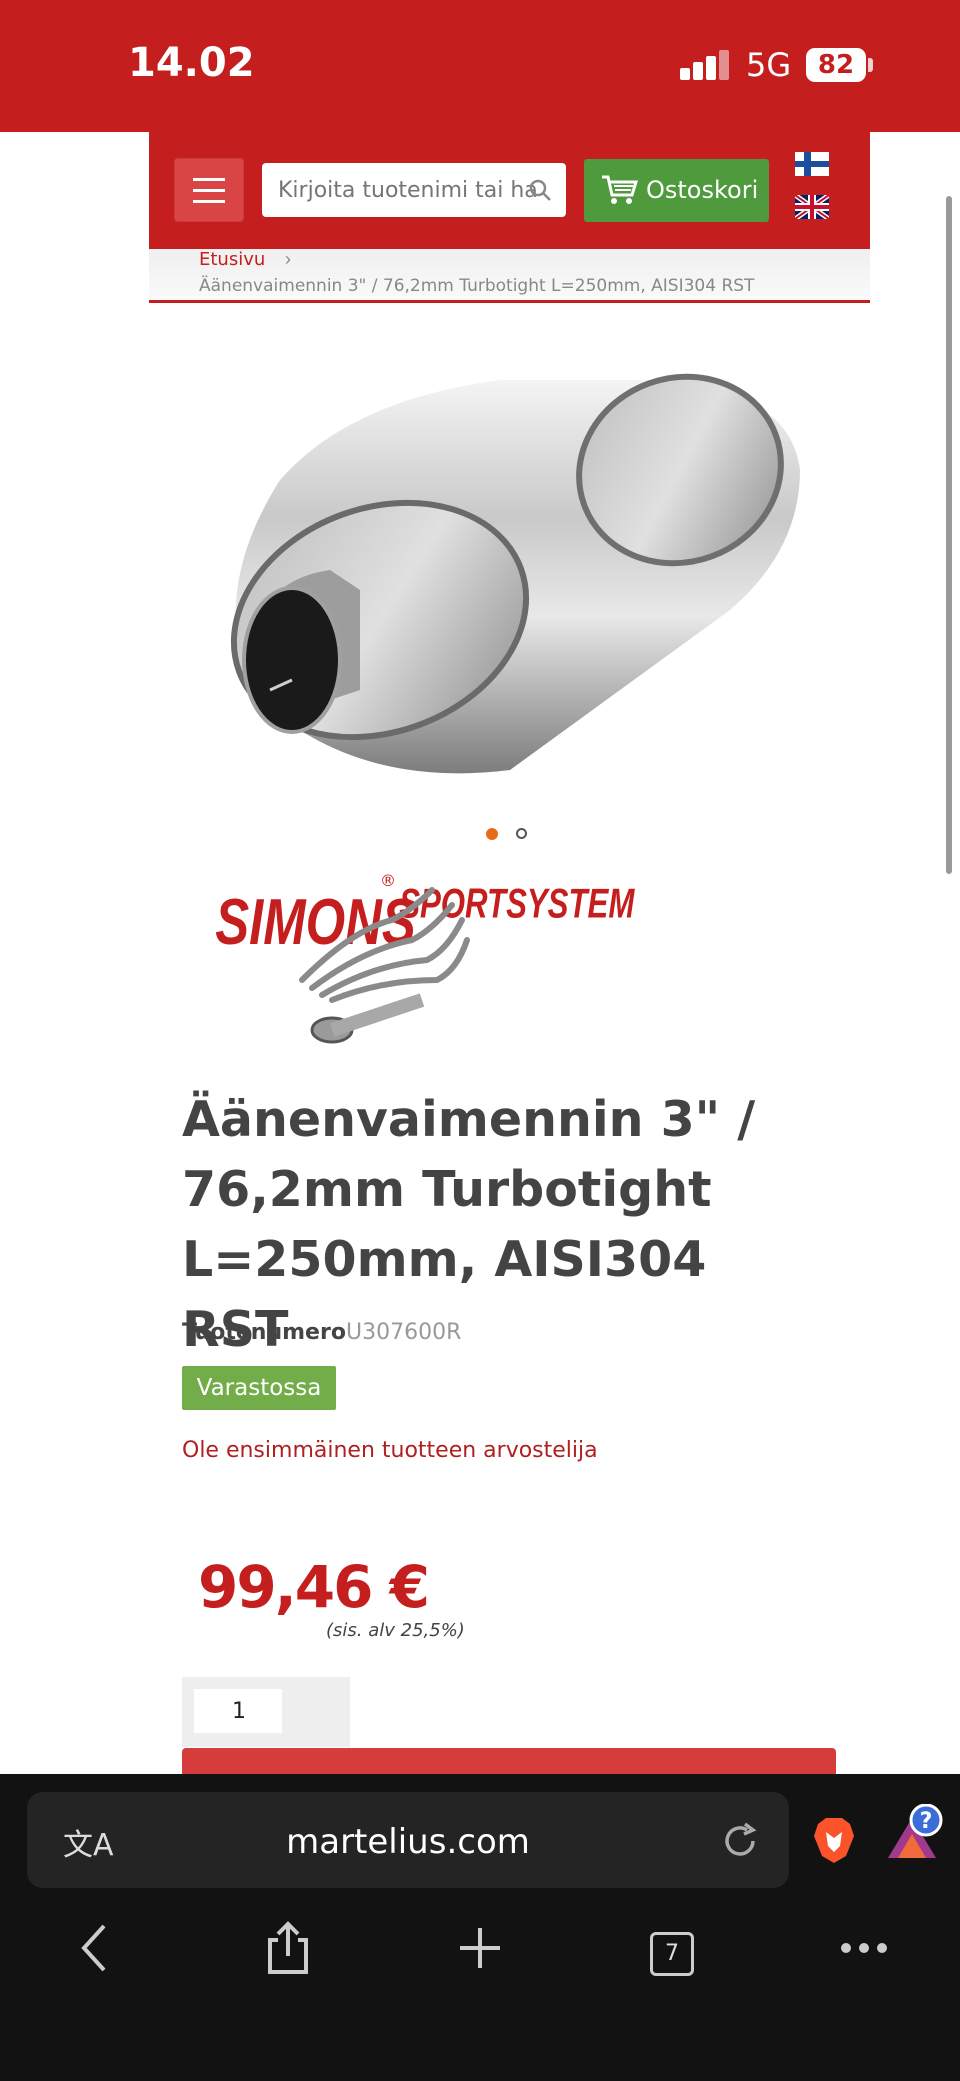 Image resolution: width=960 pixels, height=2081 pixels. I want to click on back-icon, so click(96, 1948).